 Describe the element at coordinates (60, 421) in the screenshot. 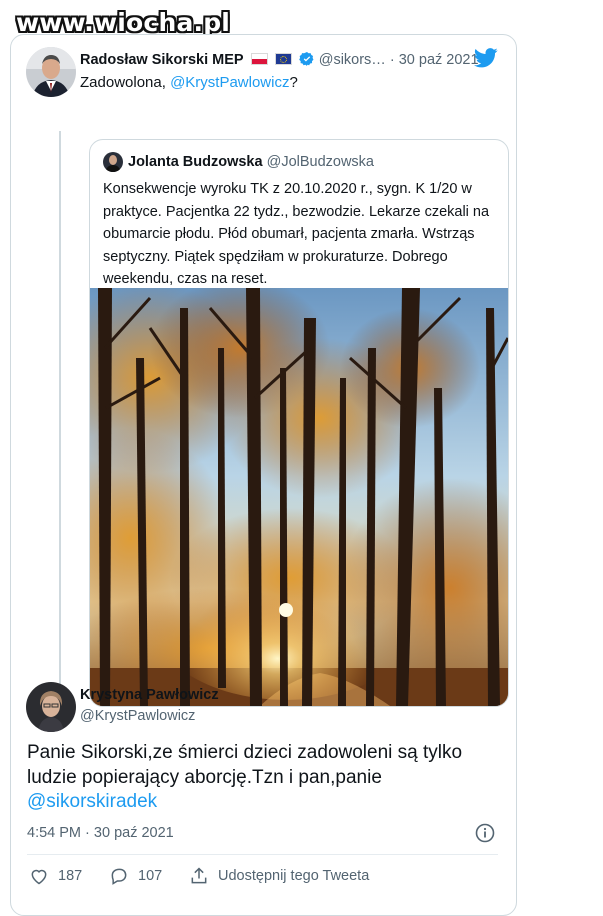

I see `thread-line` at that location.